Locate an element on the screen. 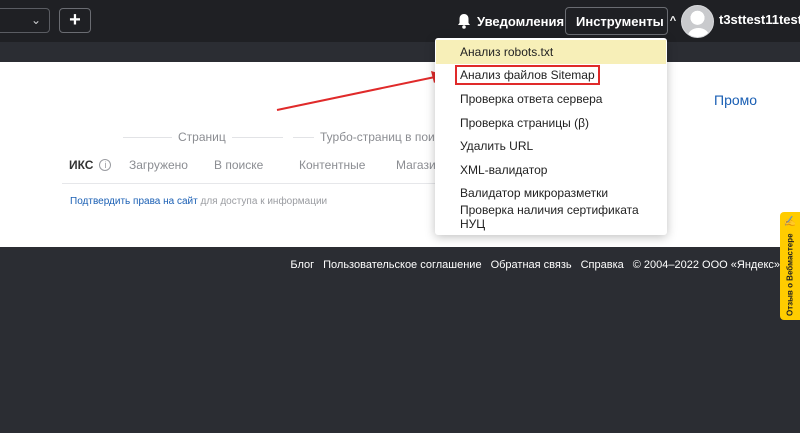 Image resolution: width=800 pixels, height=433 pixels. column-content: Контентные is located at coordinates (332, 165).